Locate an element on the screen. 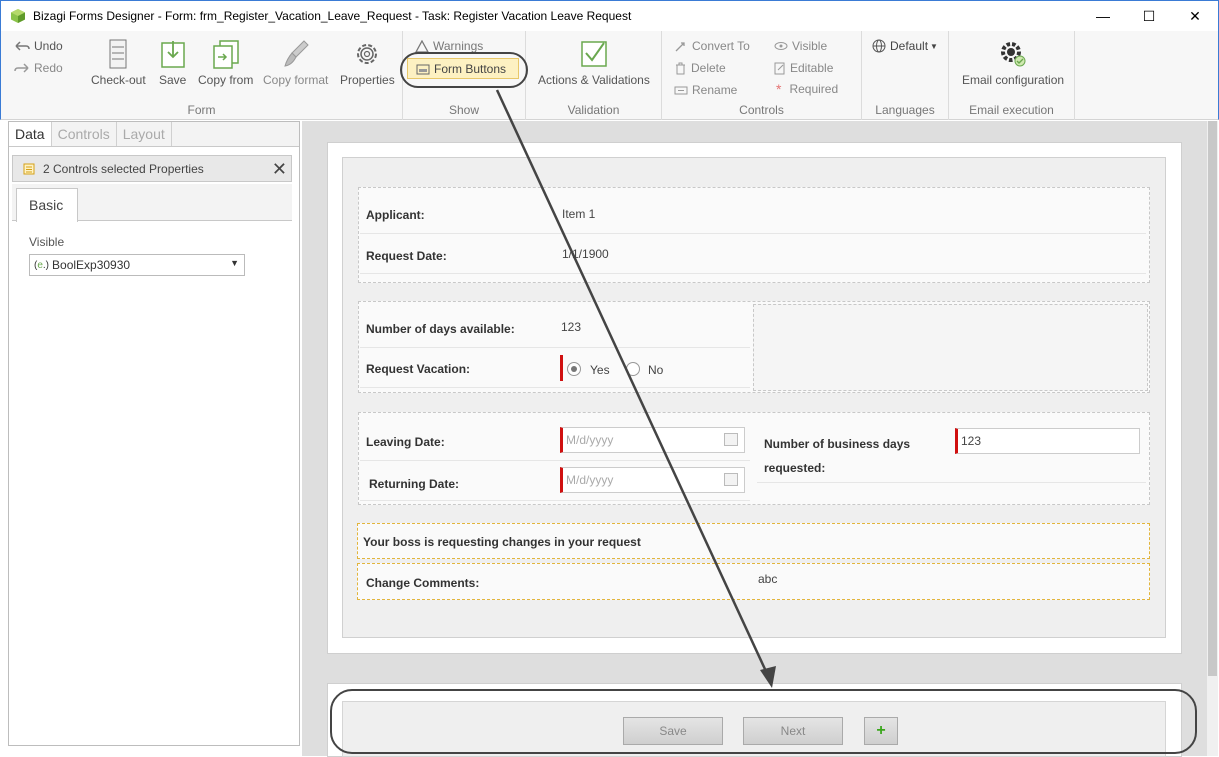 The height and width of the screenshot is (757, 1219). ribbon-group-languages: Default ▼ Languages is located at coordinates (905, 75).